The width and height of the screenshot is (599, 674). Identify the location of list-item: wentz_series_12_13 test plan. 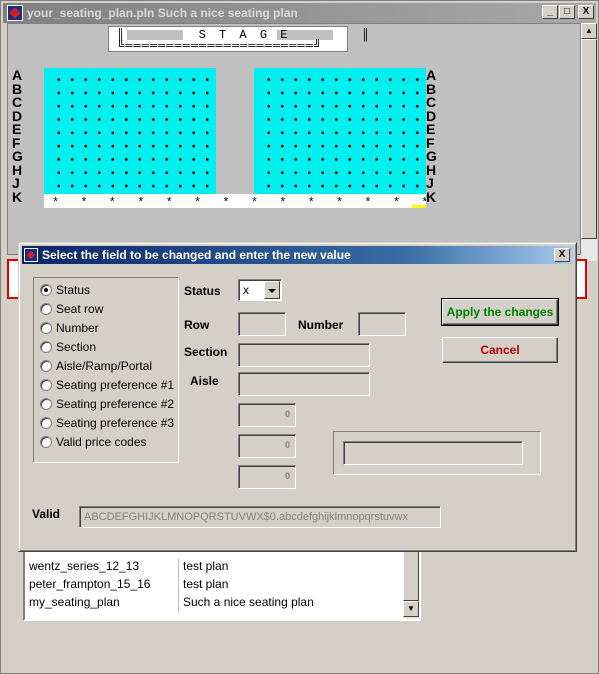
(128, 568).